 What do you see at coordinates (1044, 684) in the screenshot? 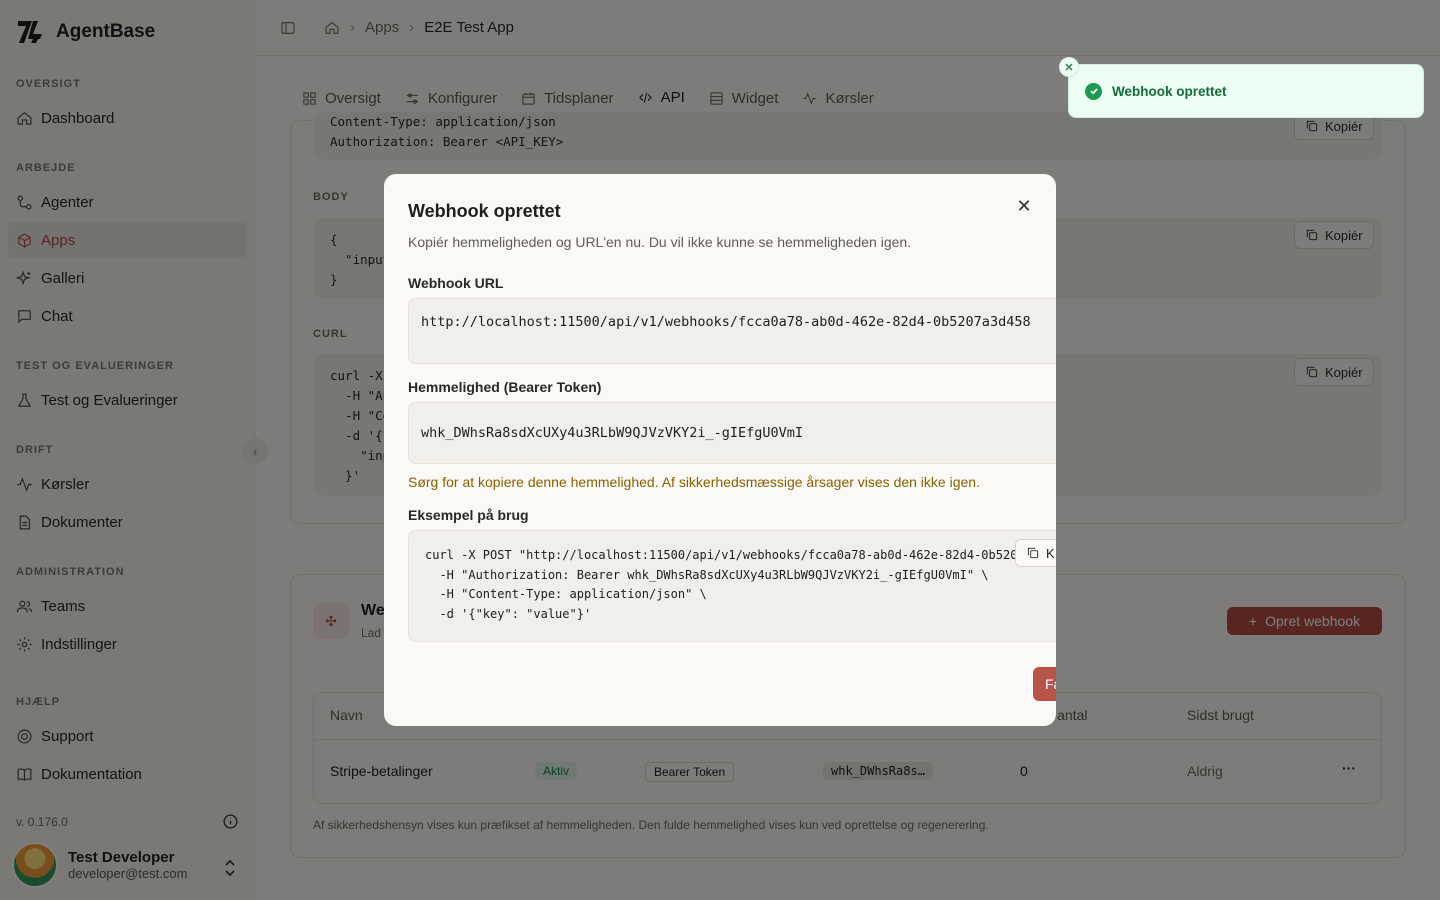
I see `done-button: Fa` at bounding box center [1044, 684].